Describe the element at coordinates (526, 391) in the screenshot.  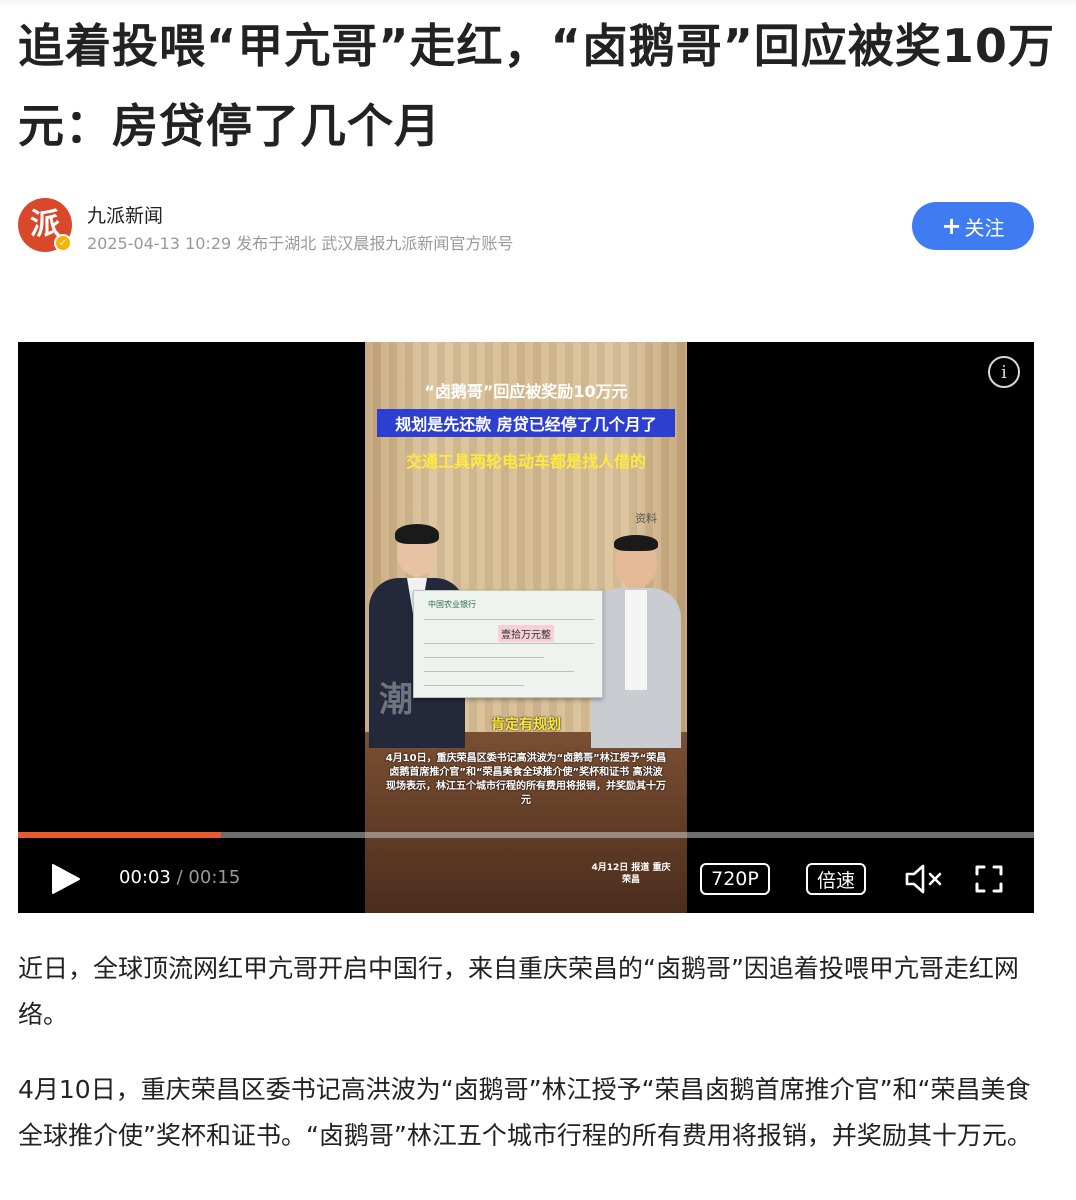
I see `video-caption-top: “卤鹅哥”回应被奖励10万元` at that location.